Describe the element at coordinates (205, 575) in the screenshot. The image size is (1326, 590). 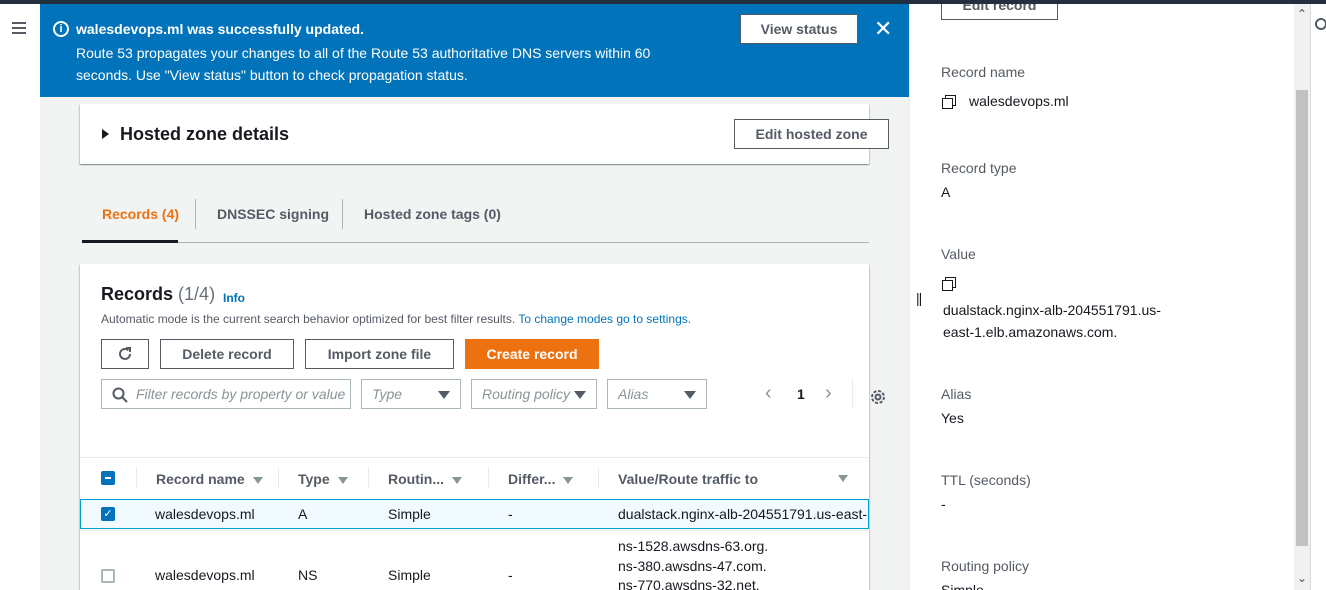
I see `cell-record-name: walesdevops.ml` at that location.